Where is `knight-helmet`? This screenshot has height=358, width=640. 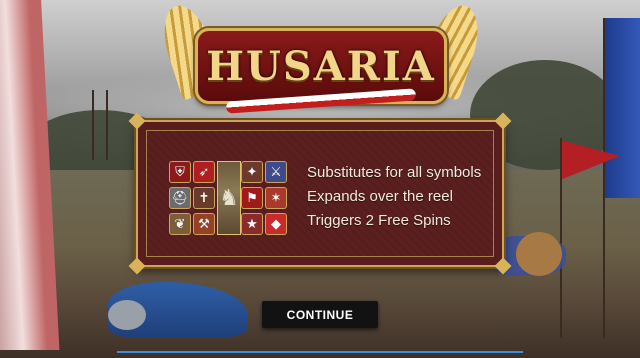
knight-helmet is located at coordinates (127, 315).